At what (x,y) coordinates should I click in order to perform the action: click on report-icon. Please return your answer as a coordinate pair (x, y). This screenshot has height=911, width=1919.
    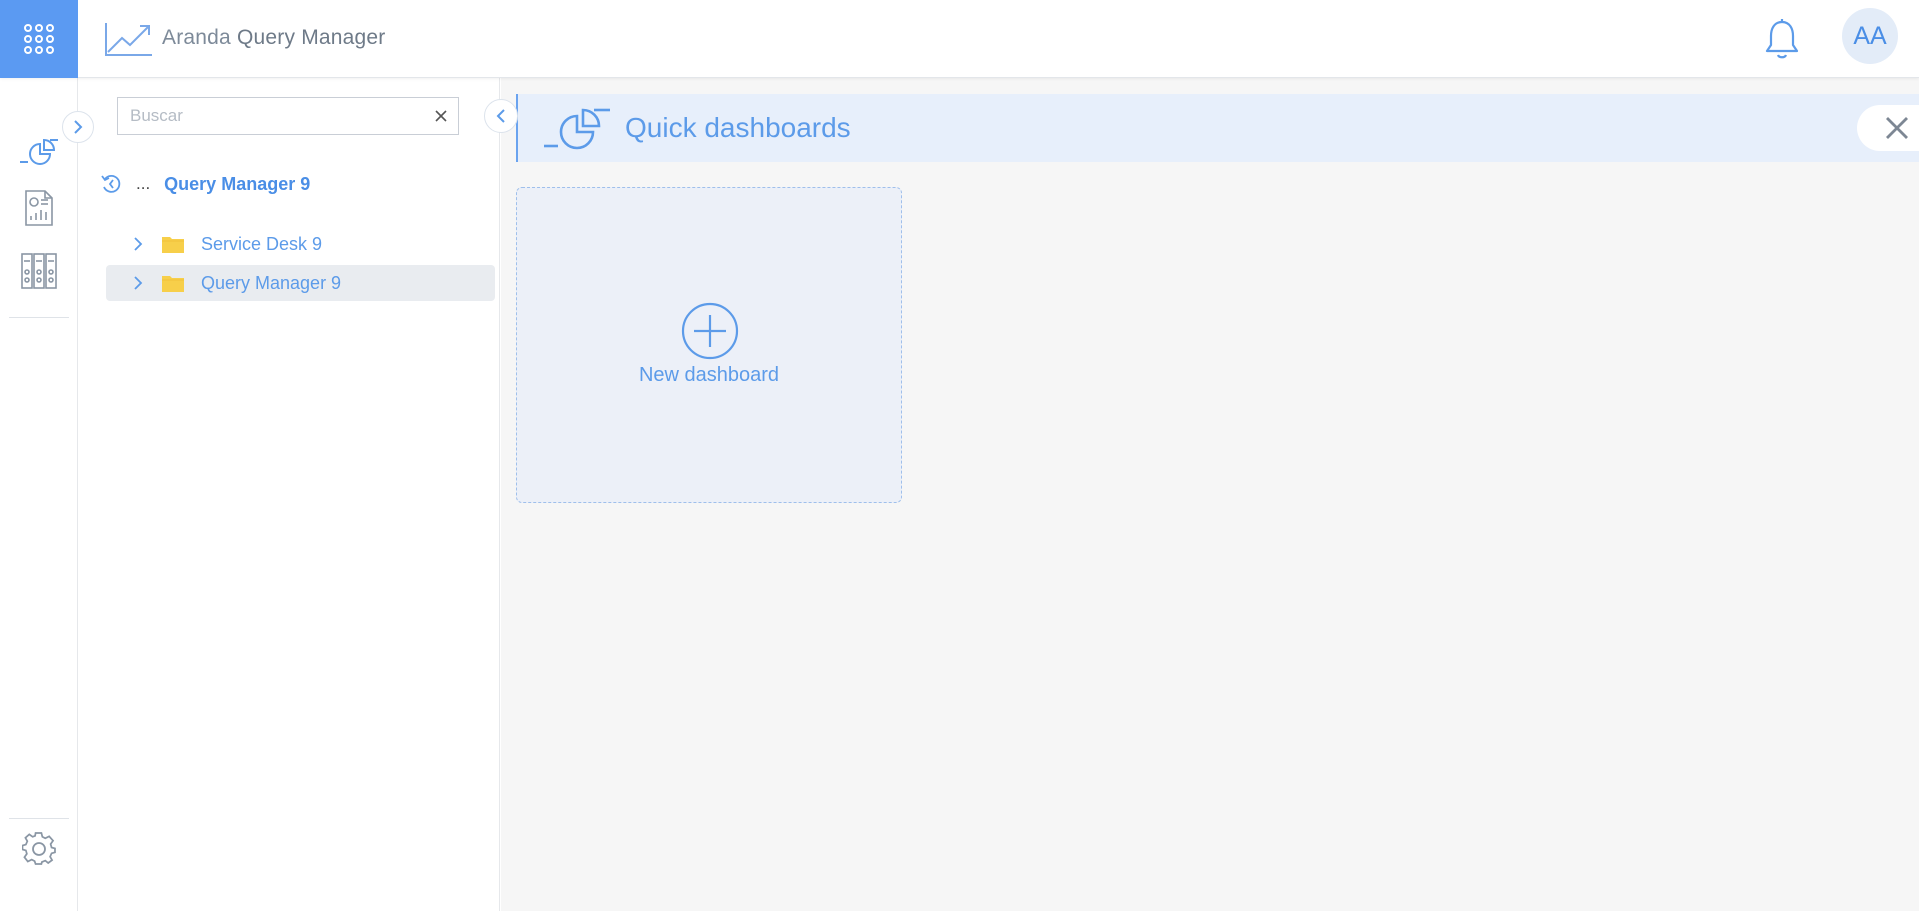
    Looking at the image, I should click on (39, 208).